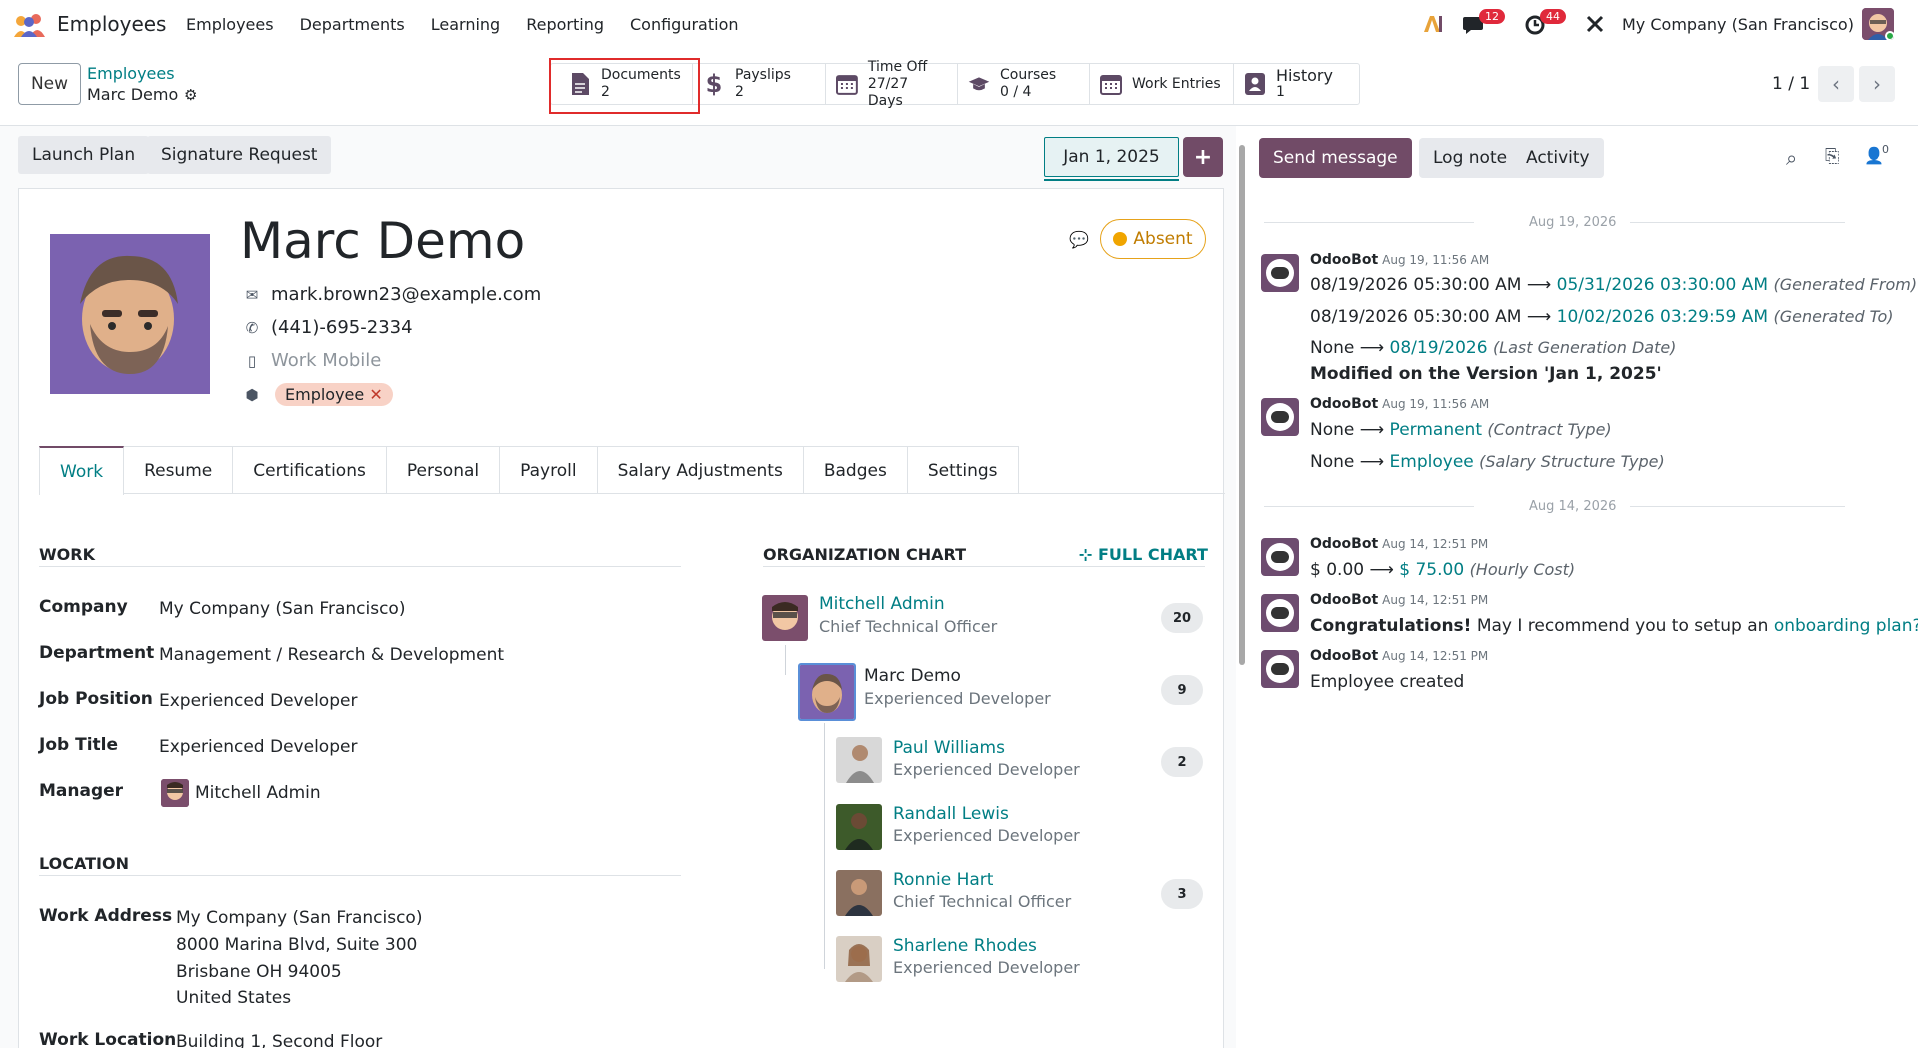 This screenshot has width=1918, height=1048. Describe the element at coordinates (375, 394) in the screenshot. I see `remove-tag-icon: ✕` at that location.